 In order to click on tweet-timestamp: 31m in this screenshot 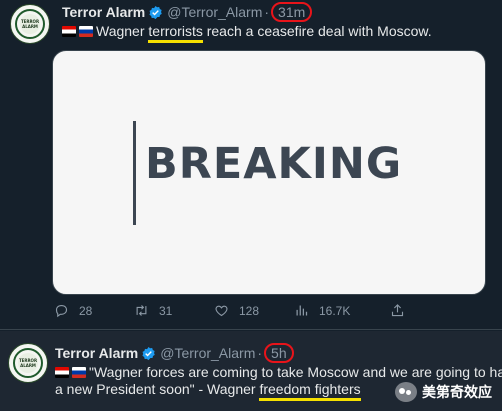, I will do `click(292, 12)`.